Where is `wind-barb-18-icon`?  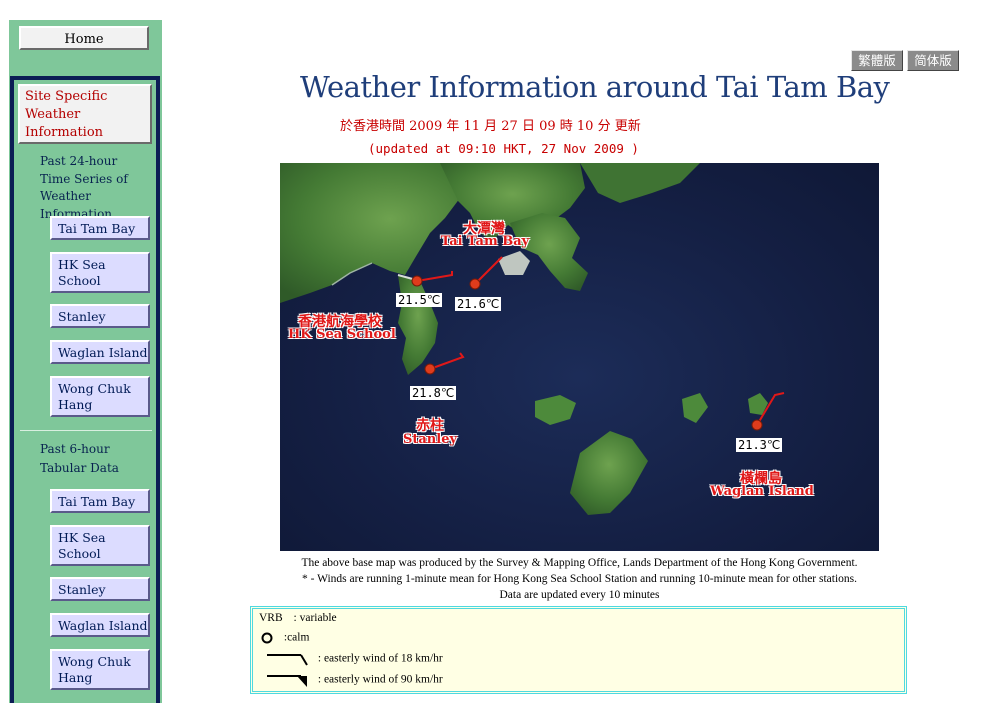 wind-barb-18-icon is located at coordinates (287, 660).